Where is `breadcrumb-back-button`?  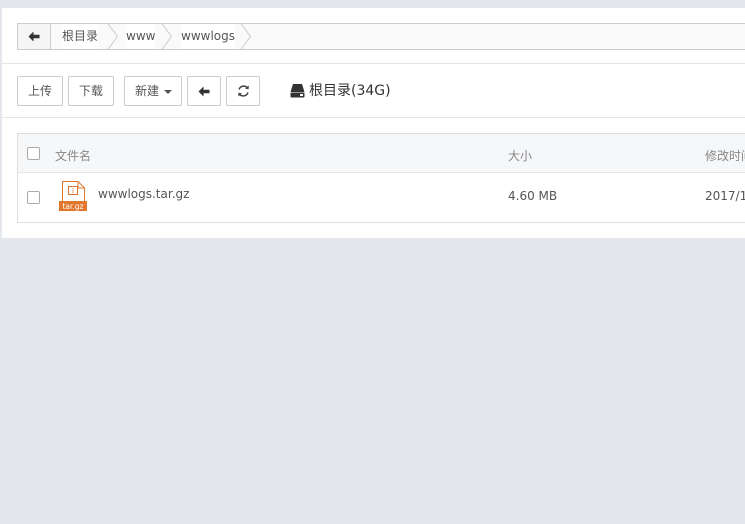 breadcrumb-back-button is located at coordinates (34, 36).